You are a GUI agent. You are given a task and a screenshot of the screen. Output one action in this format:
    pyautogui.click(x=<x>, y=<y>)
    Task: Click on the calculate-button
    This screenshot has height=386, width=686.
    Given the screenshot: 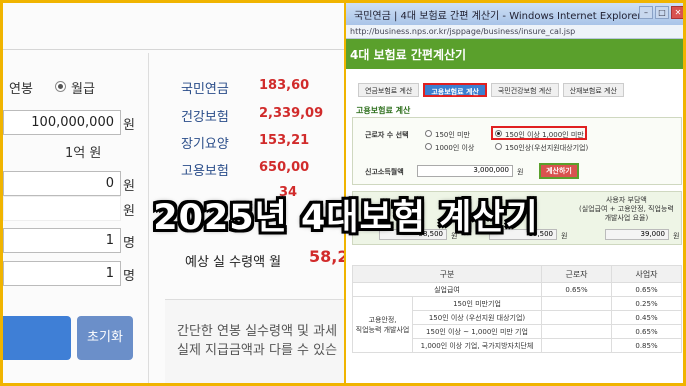 What is the action you would take?
    pyautogui.click(x=37, y=338)
    